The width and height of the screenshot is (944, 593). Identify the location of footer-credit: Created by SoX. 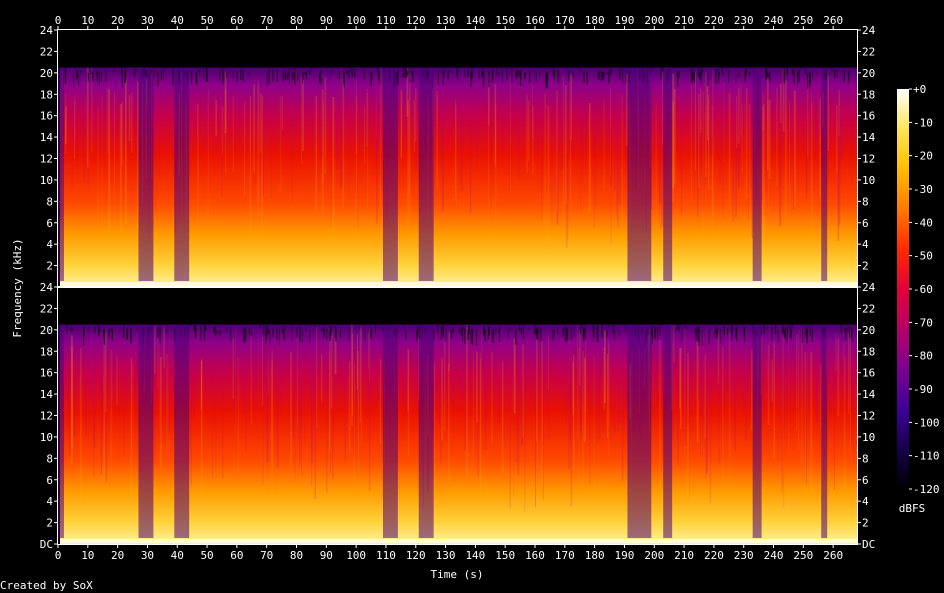
(46, 585).